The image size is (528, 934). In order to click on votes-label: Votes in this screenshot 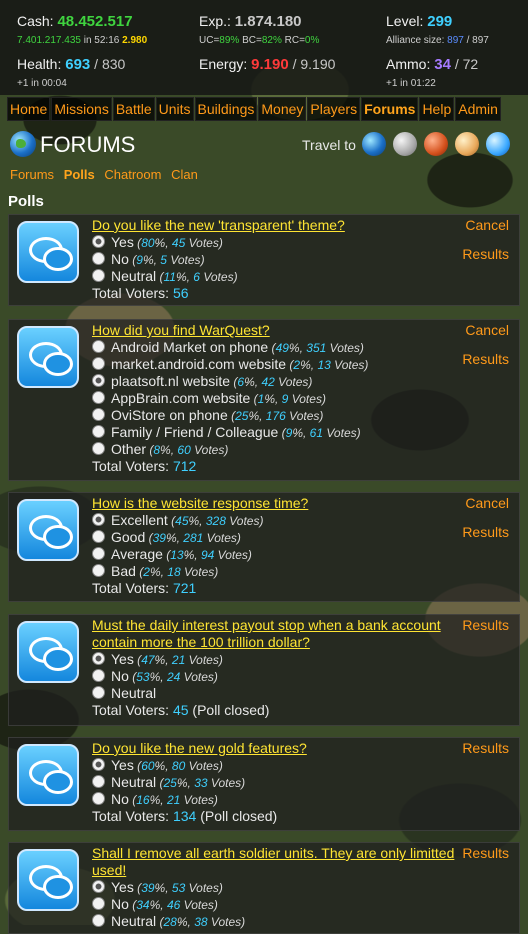, I will do `click(226, 783)`.